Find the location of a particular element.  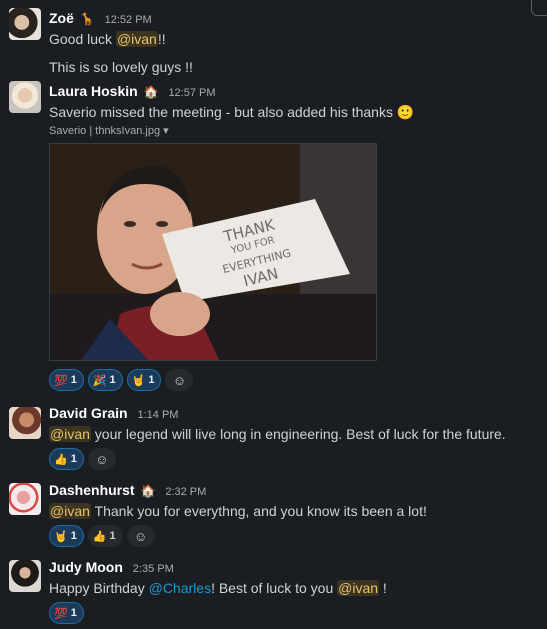

sender-name: Dashenhurst is located at coordinates (92, 490).